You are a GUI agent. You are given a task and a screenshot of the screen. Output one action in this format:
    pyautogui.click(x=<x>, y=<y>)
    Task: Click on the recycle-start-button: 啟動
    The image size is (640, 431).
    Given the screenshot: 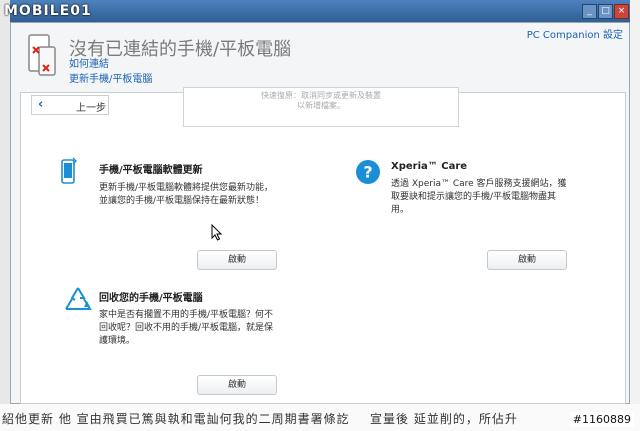 What is the action you would take?
    pyautogui.click(x=237, y=385)
    